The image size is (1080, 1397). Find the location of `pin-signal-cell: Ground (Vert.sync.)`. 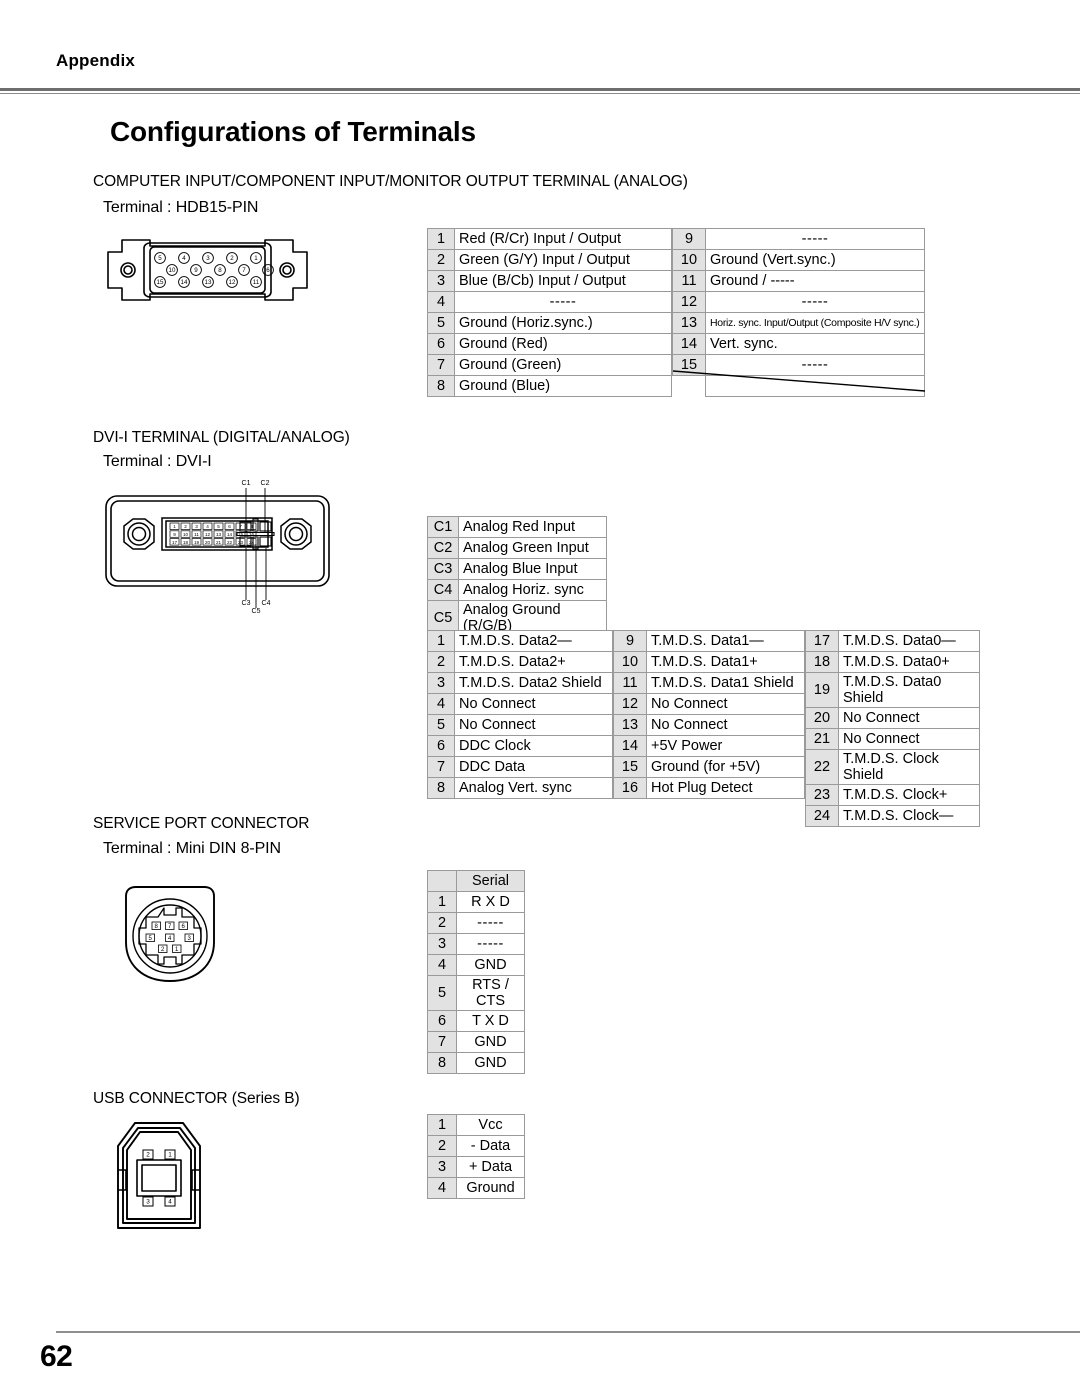

pin-signal-cell: Ground (Vert.sync.) is located at coordinates (815, 260).